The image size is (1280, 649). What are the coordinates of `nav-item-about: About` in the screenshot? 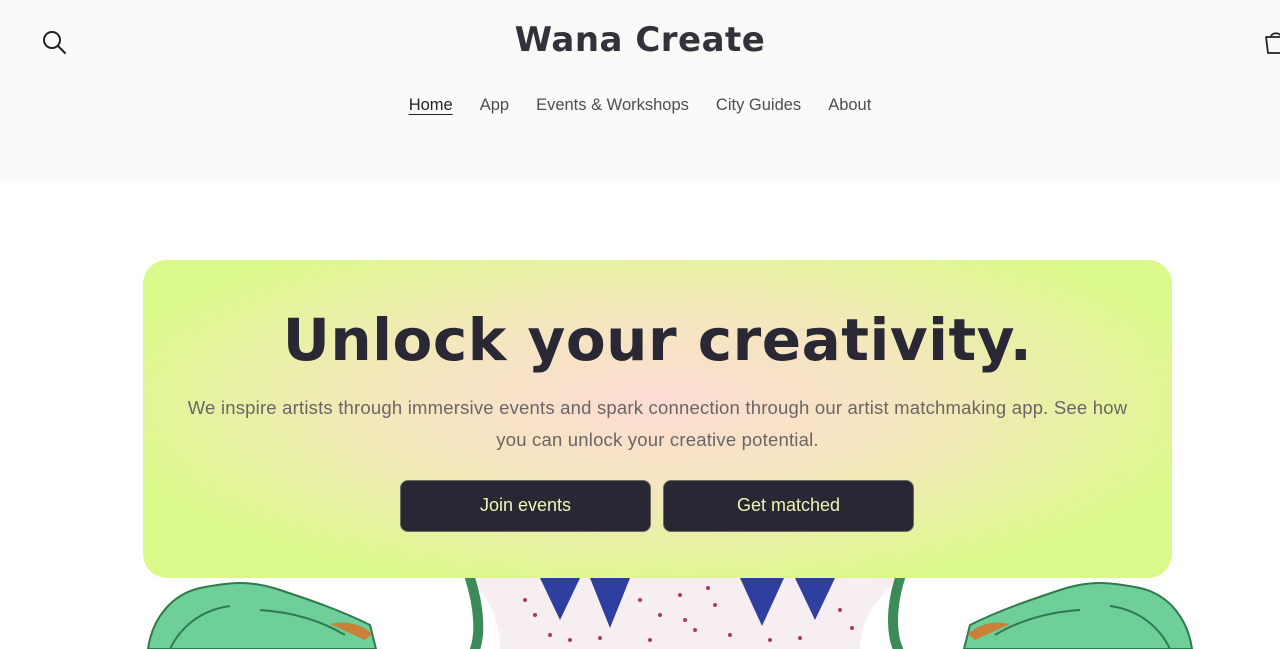 It's located at (849, 105).